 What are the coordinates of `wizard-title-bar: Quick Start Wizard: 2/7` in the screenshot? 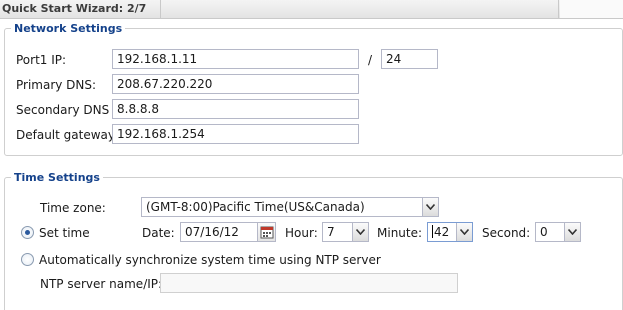 It's located at (311, 9).